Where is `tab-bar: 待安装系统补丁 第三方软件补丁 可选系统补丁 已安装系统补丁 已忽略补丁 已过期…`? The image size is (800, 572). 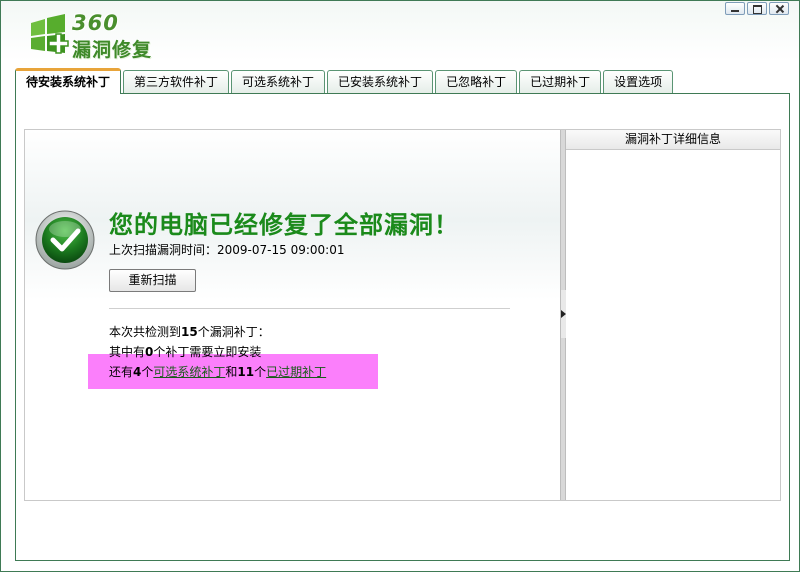 tab-bar: 待安装系统补丁 第三方软件补丁 可选系统补丁 已安装系统补丁 已忽略补丁 已过期… is located at coordinates (345, 81).